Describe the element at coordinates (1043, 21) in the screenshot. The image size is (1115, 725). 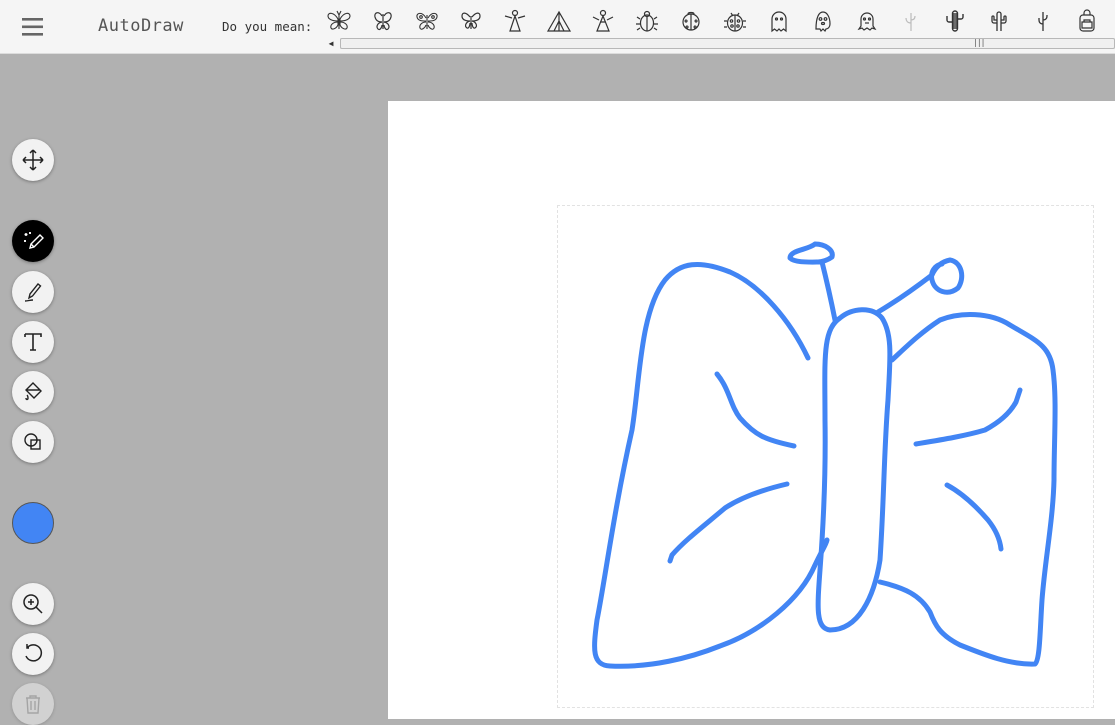
I see `cactus-thin-icon` at that location.